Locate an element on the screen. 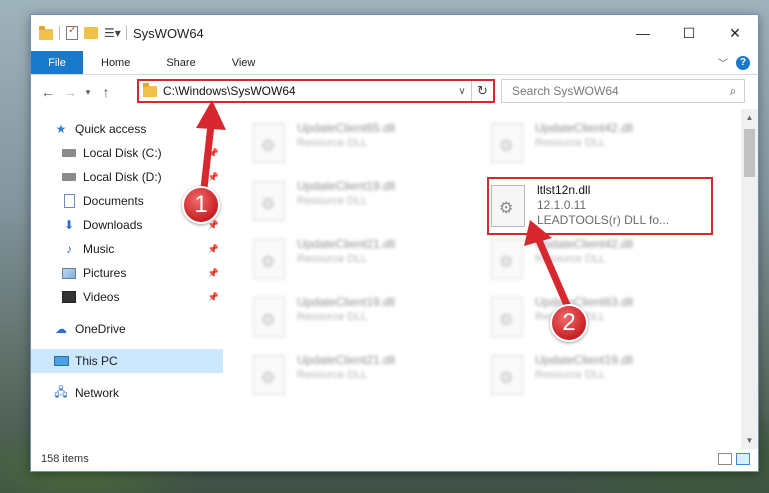 The image size is (769, 493). this-pc-icon is located at coordinates (61, 361).